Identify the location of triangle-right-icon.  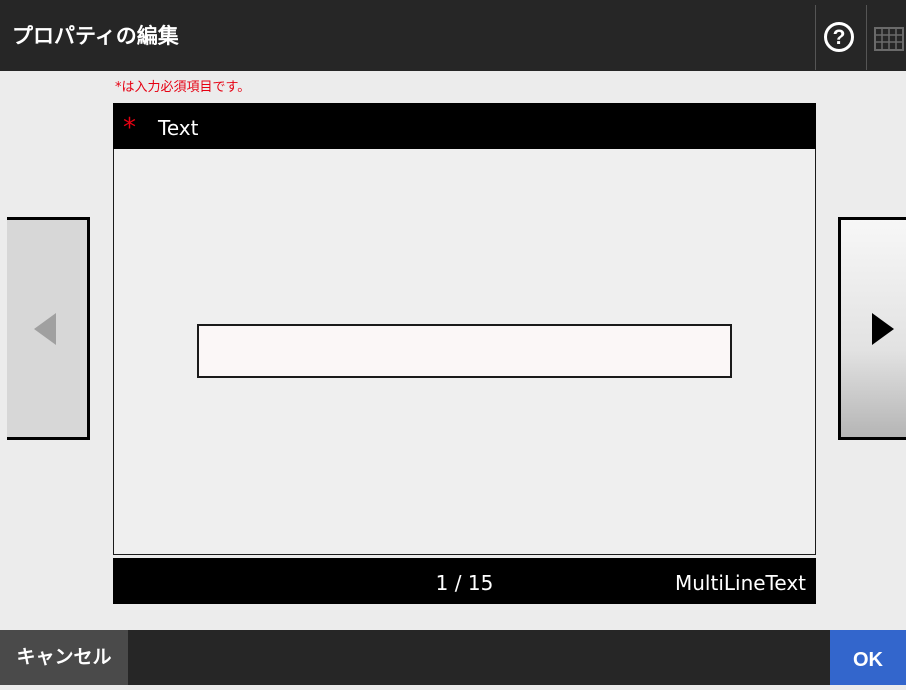
(883, 329).